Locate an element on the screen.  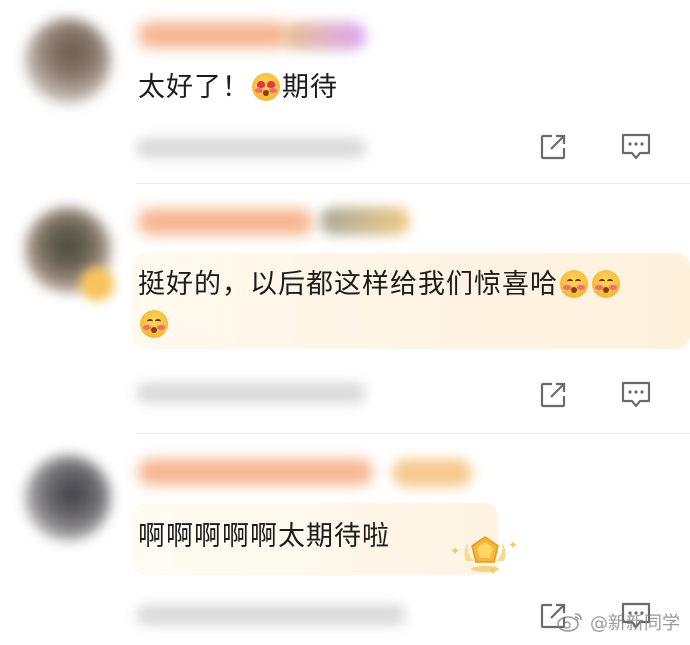
fan-medal-icon is located at coordinates (485, 554).